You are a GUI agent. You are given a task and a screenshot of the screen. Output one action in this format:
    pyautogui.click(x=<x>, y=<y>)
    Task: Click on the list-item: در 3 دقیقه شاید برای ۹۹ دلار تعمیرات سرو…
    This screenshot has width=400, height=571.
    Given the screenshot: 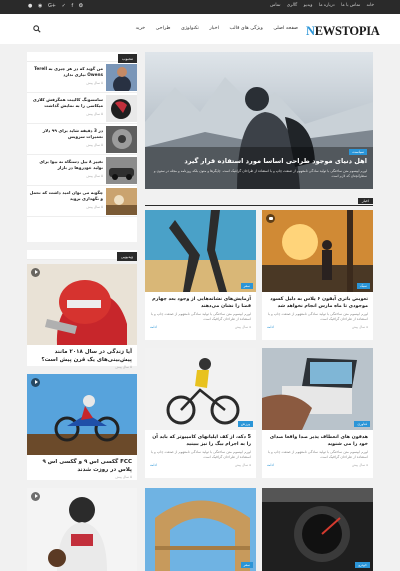 What is the action you would take?
    pyautogui.click(x=82, y=139)
    